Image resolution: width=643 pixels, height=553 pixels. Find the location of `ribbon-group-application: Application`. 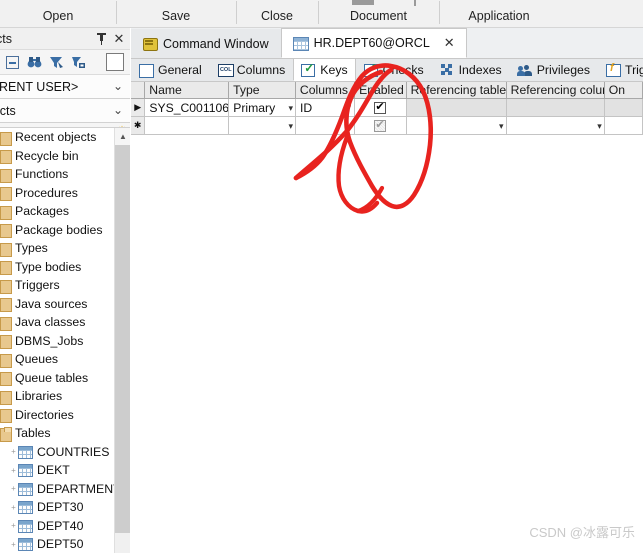

ribbon-group-application: Application is located at coordinates (499, 13).